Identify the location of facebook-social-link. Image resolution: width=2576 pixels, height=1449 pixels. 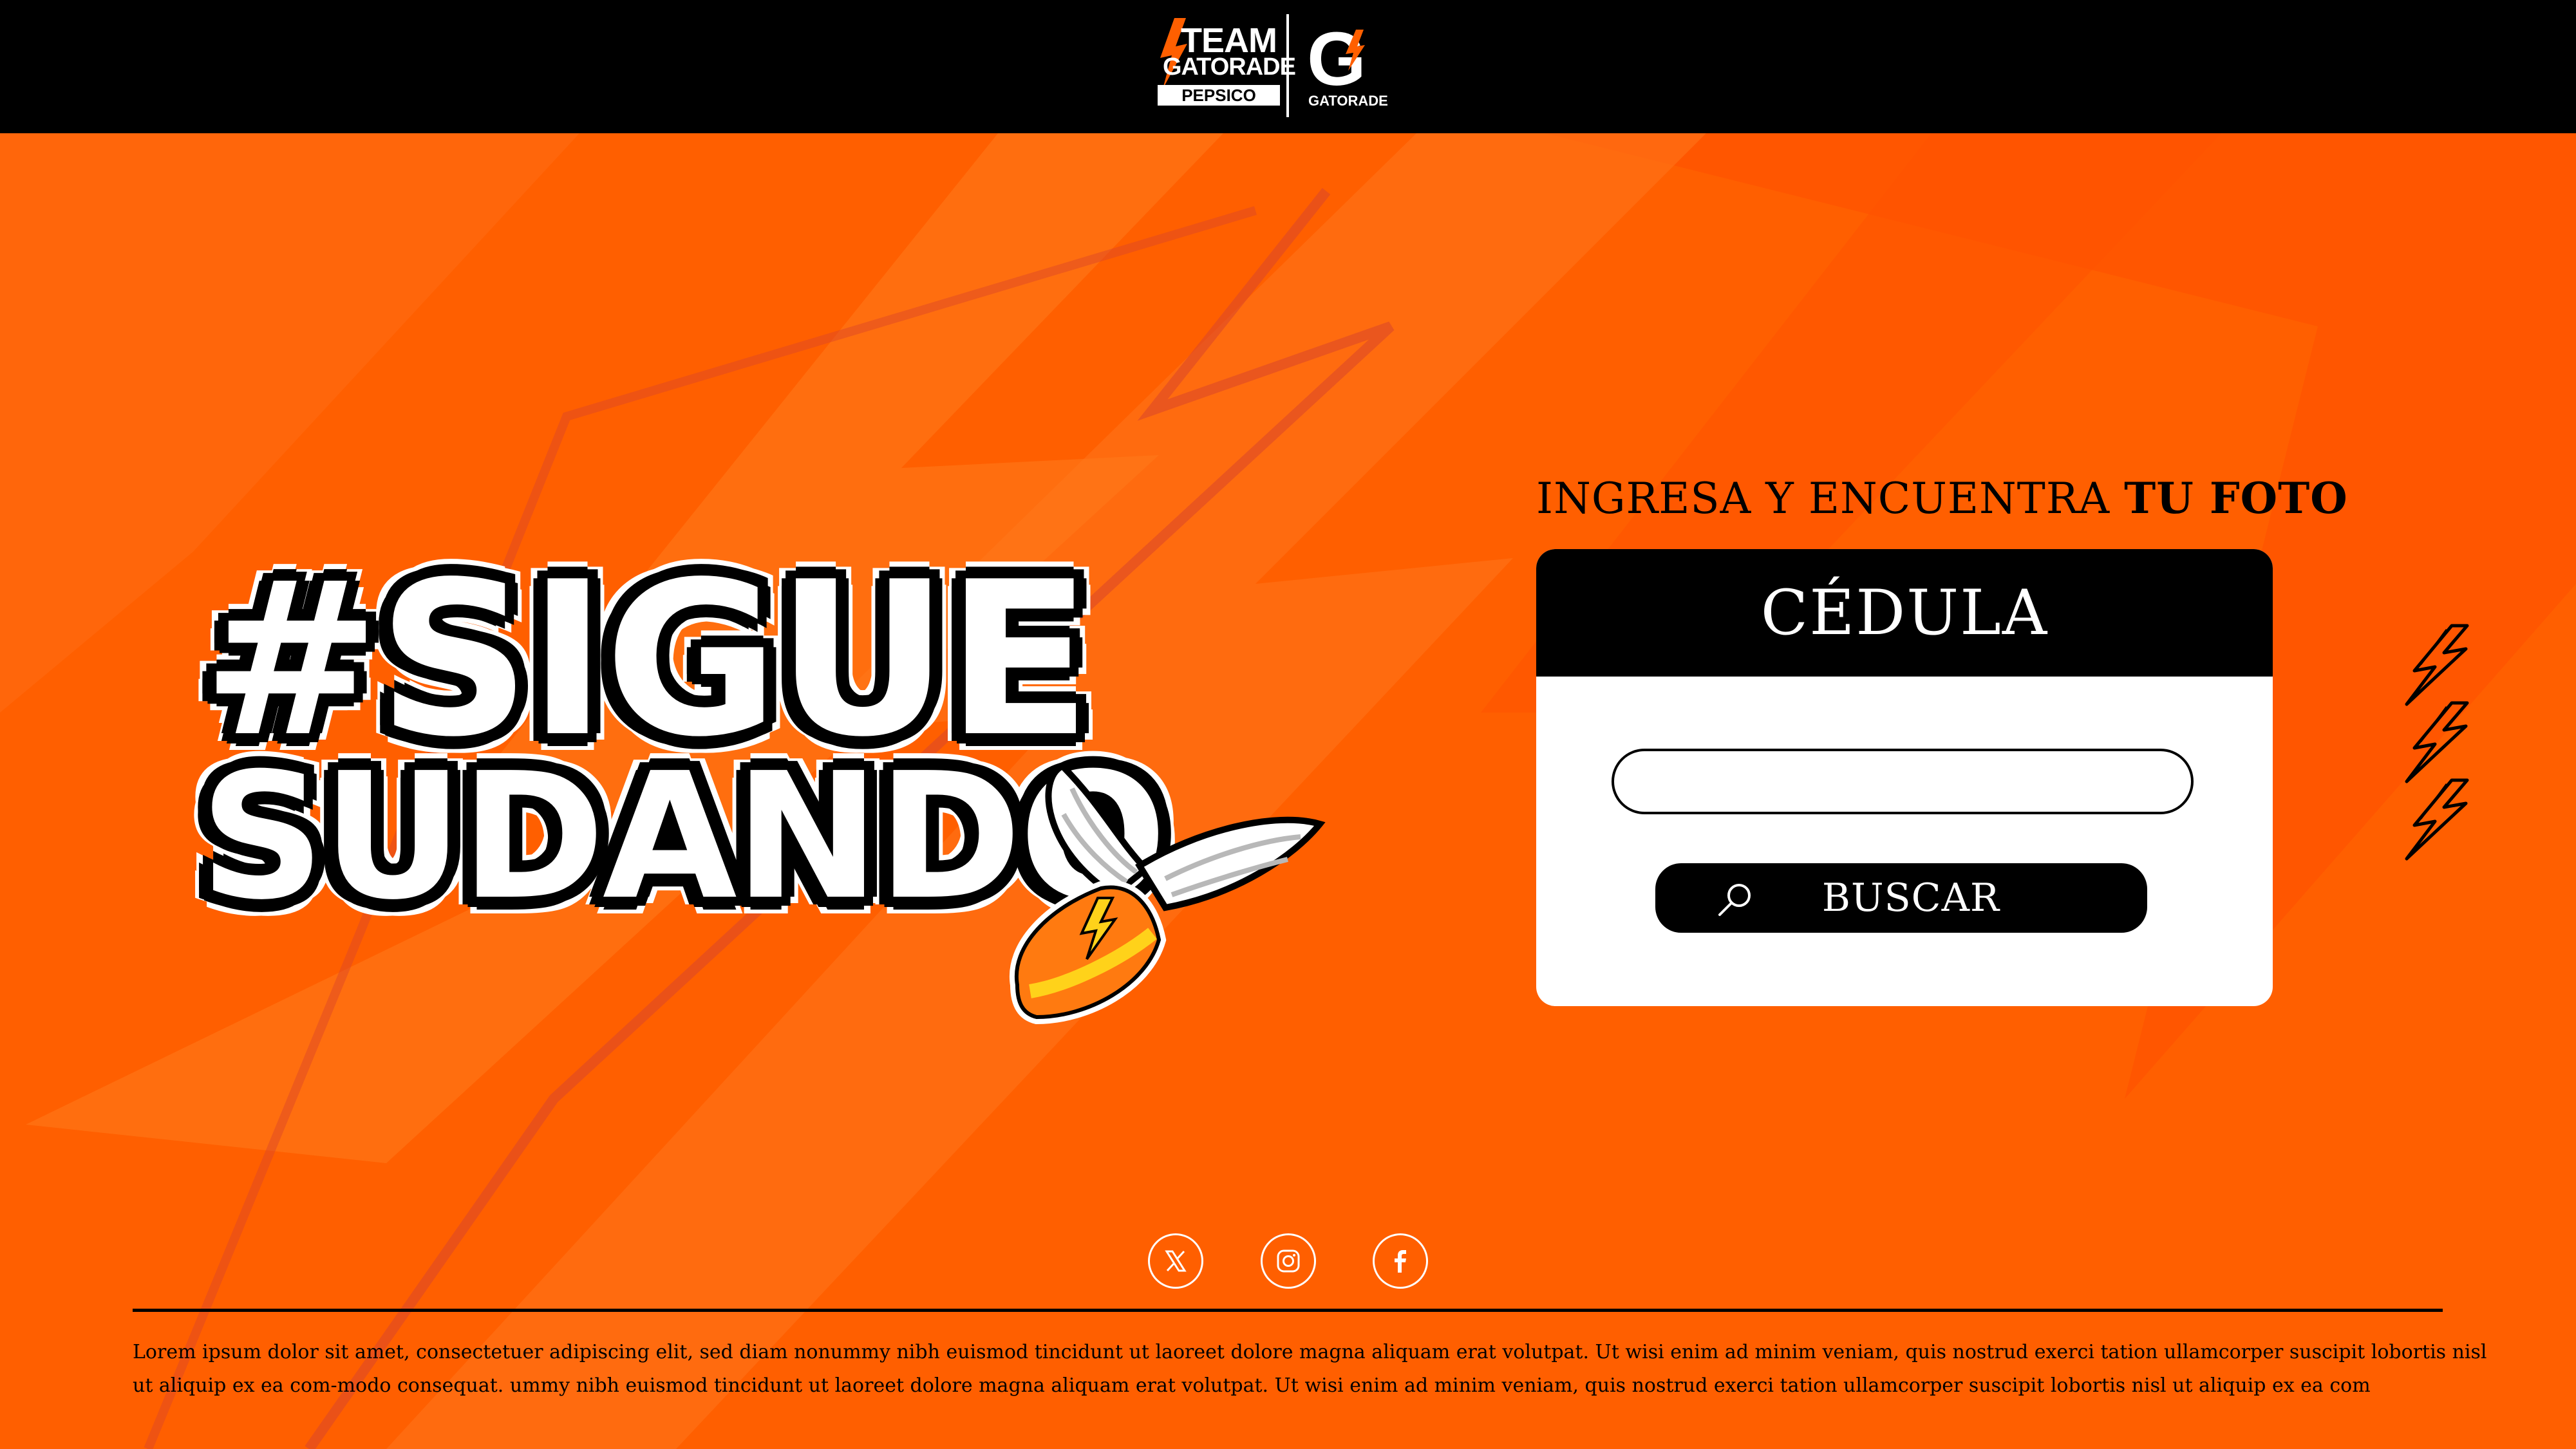
(1400, 1261).